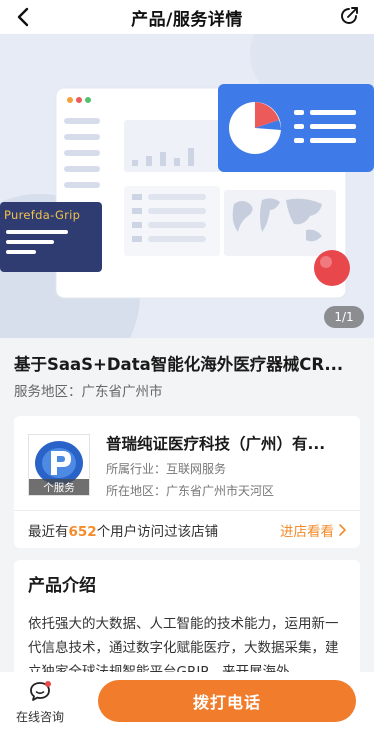 The image size is (374, 730). I want to click on product-info: 基于SaaS+Data智能化海外医疗器械CR... 服务地区：广东省广州市, so click(187, 374).